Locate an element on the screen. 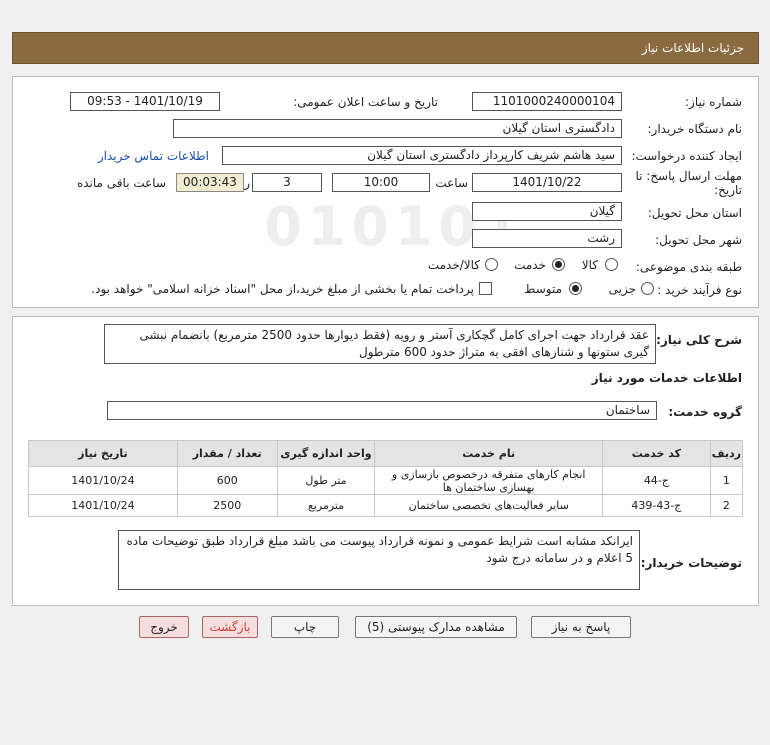 This screenshot has width=770, height=745. category-option-goods: کالا is located at coordinates (589, 265).